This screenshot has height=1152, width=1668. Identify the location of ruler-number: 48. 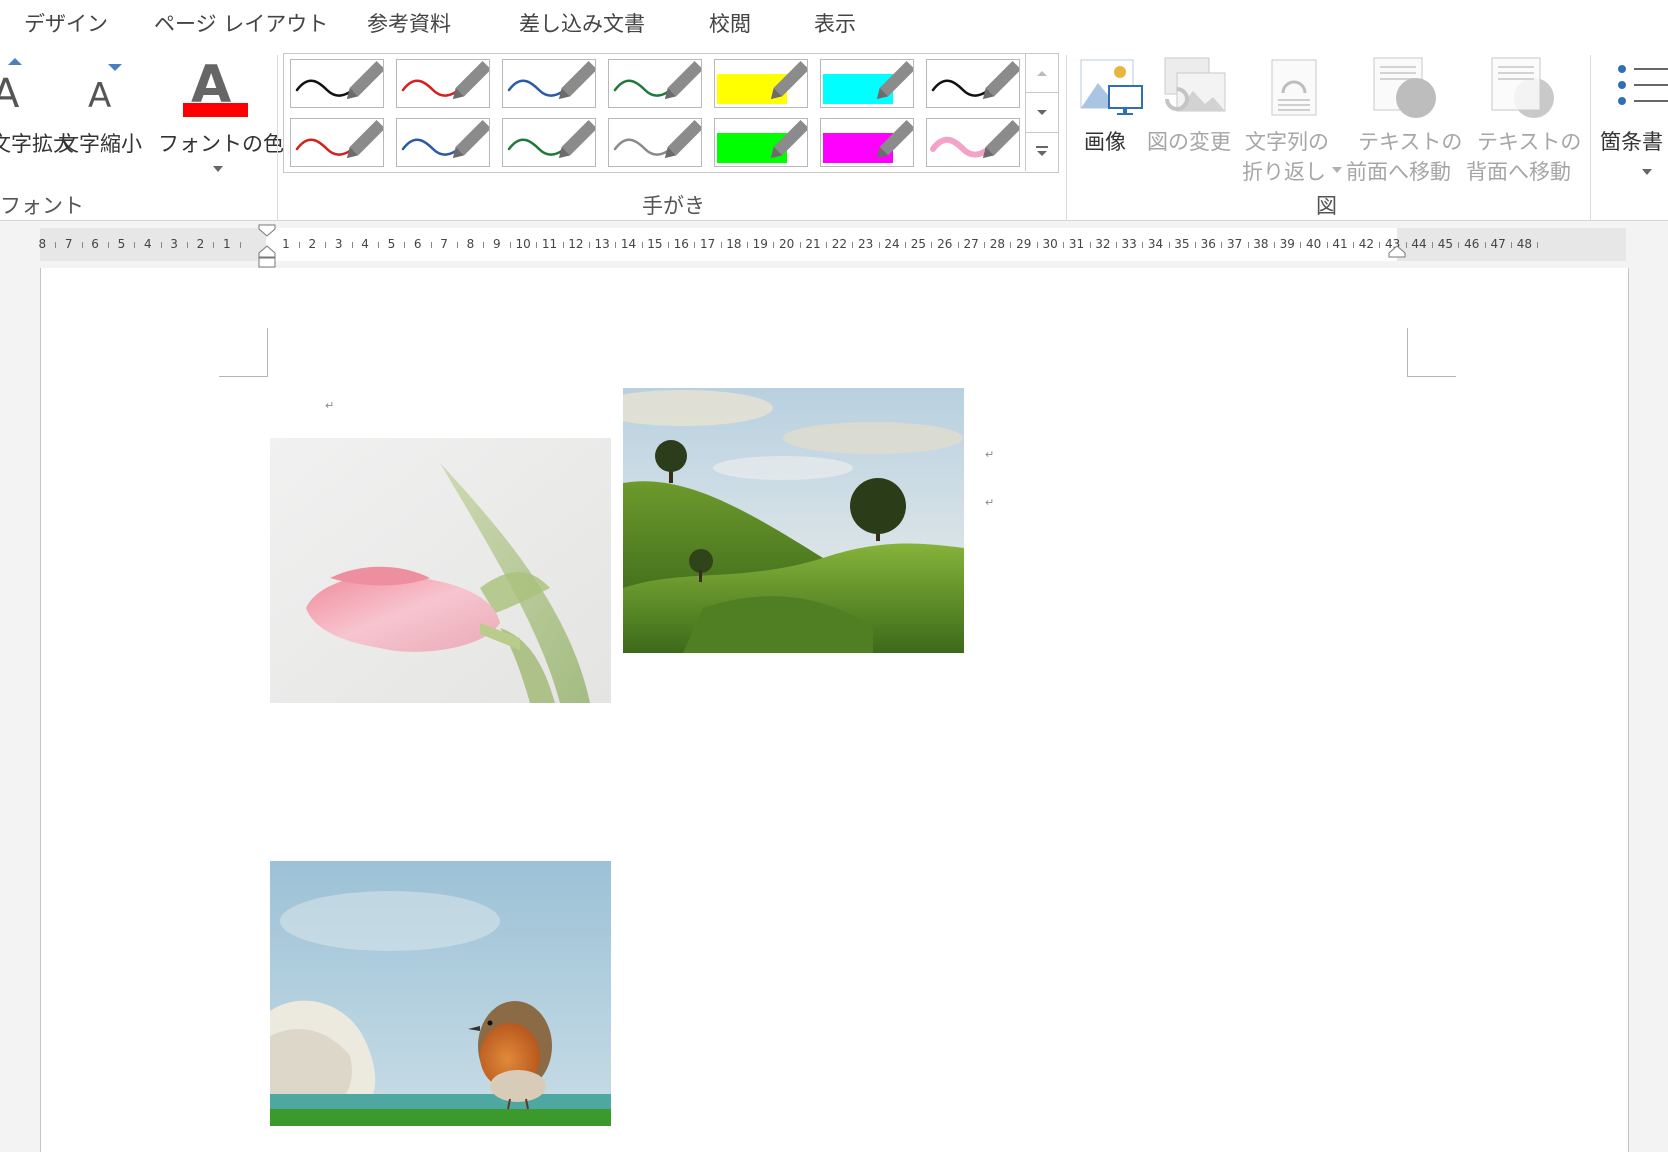
(1524, 244).